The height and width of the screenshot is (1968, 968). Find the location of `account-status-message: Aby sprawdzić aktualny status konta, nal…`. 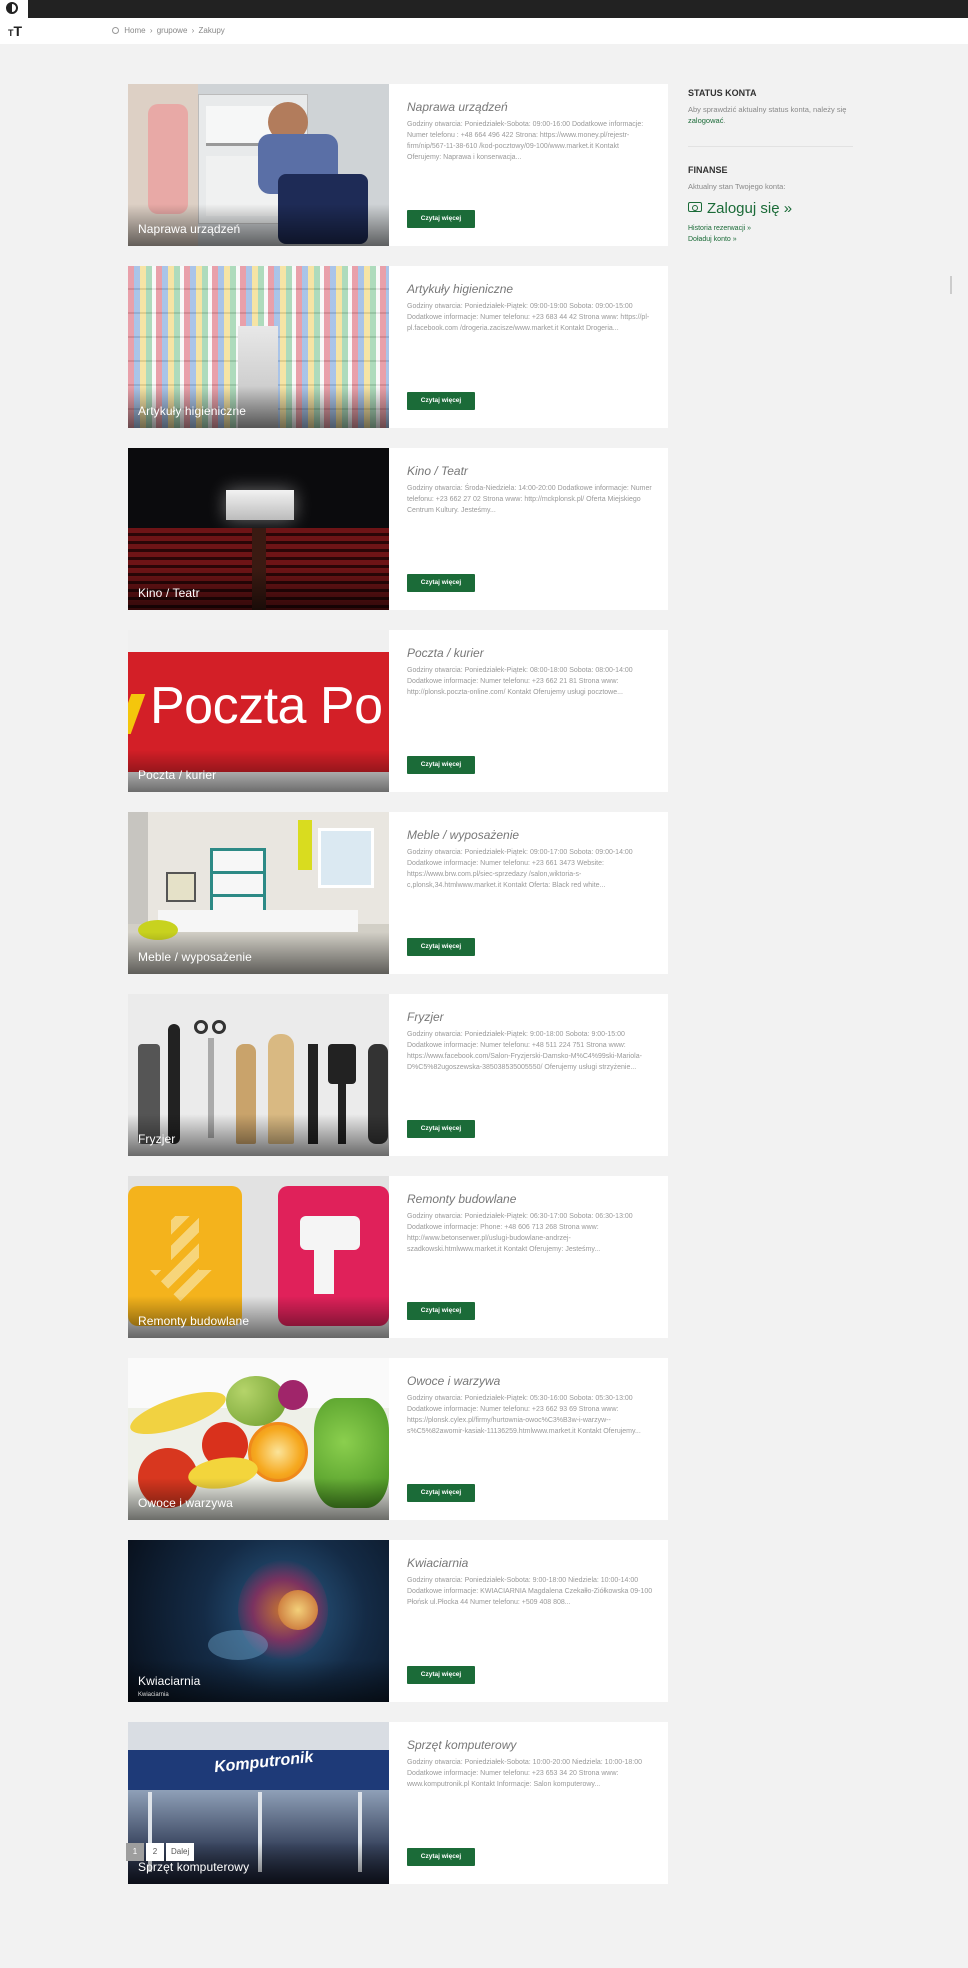

account-status-message: Aby sprawdzić aktualny status konta, nal… is located at coordinates (767, 109).